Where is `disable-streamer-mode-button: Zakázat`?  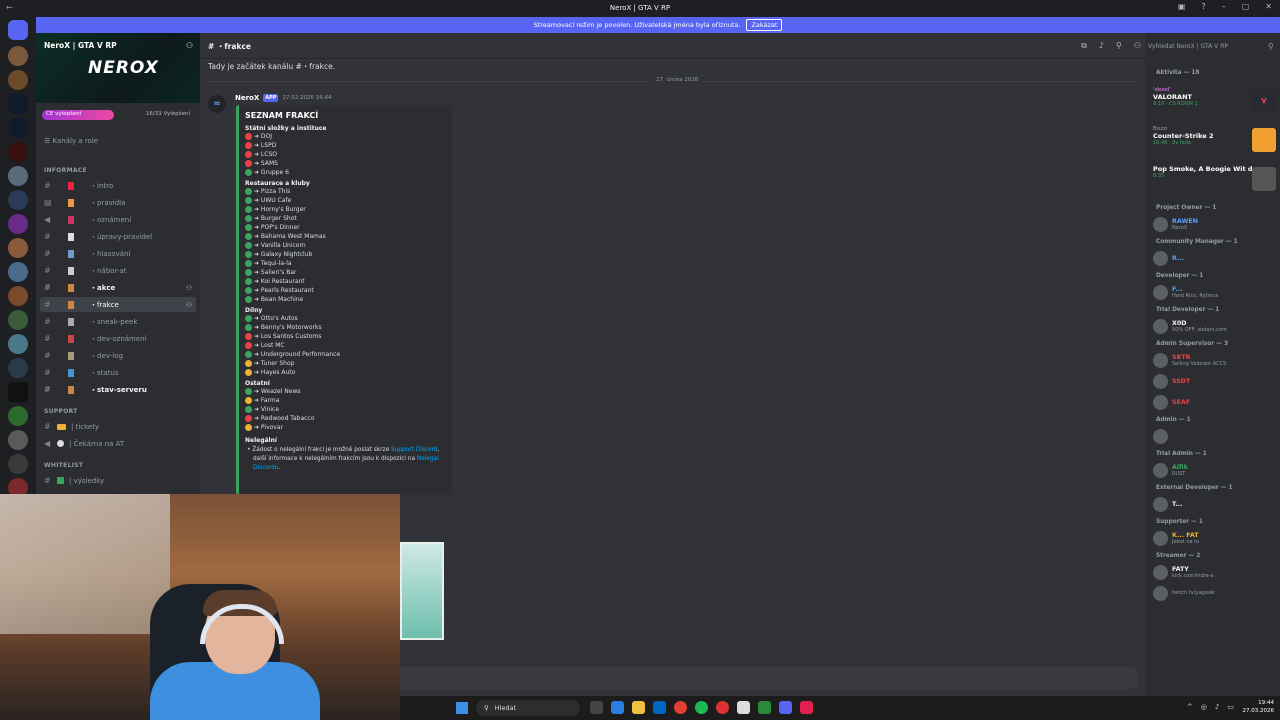
disable-streamer-mode-button: Zakázat is located at coordinates (764, 25).